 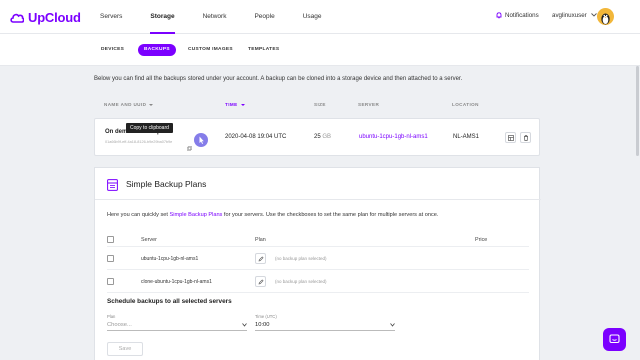 What do you see at coordinates (368, 104) in the screenshot?
I see `col-server: SERVER` at bounding box center [368, 104].